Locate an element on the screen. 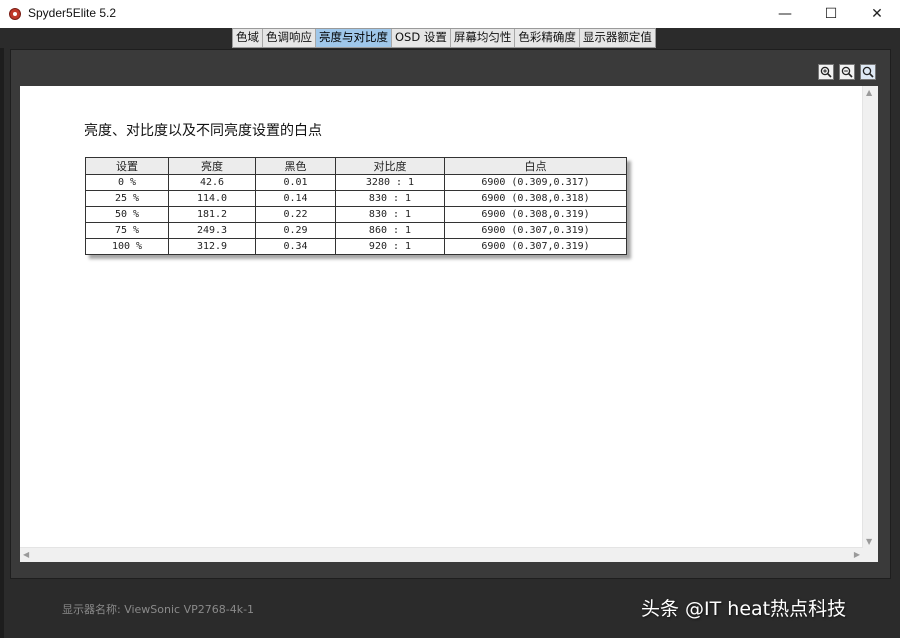 This screenshot has height=638, width=900. table-cell: 860 : 1 is located at coordinates (390, 230).